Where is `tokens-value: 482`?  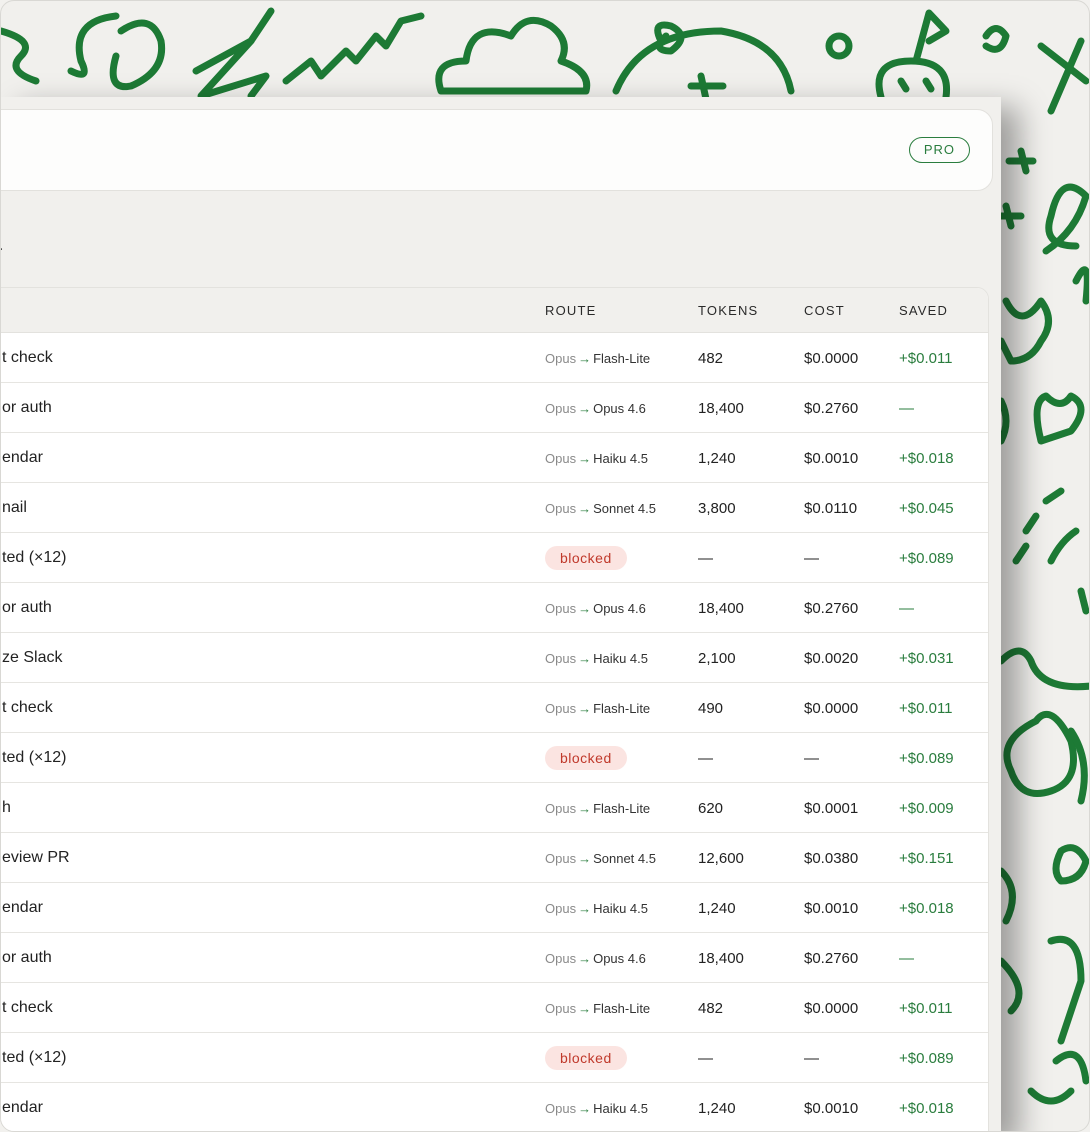
tokens-value: 482 is located at coordinates (711, 1008).